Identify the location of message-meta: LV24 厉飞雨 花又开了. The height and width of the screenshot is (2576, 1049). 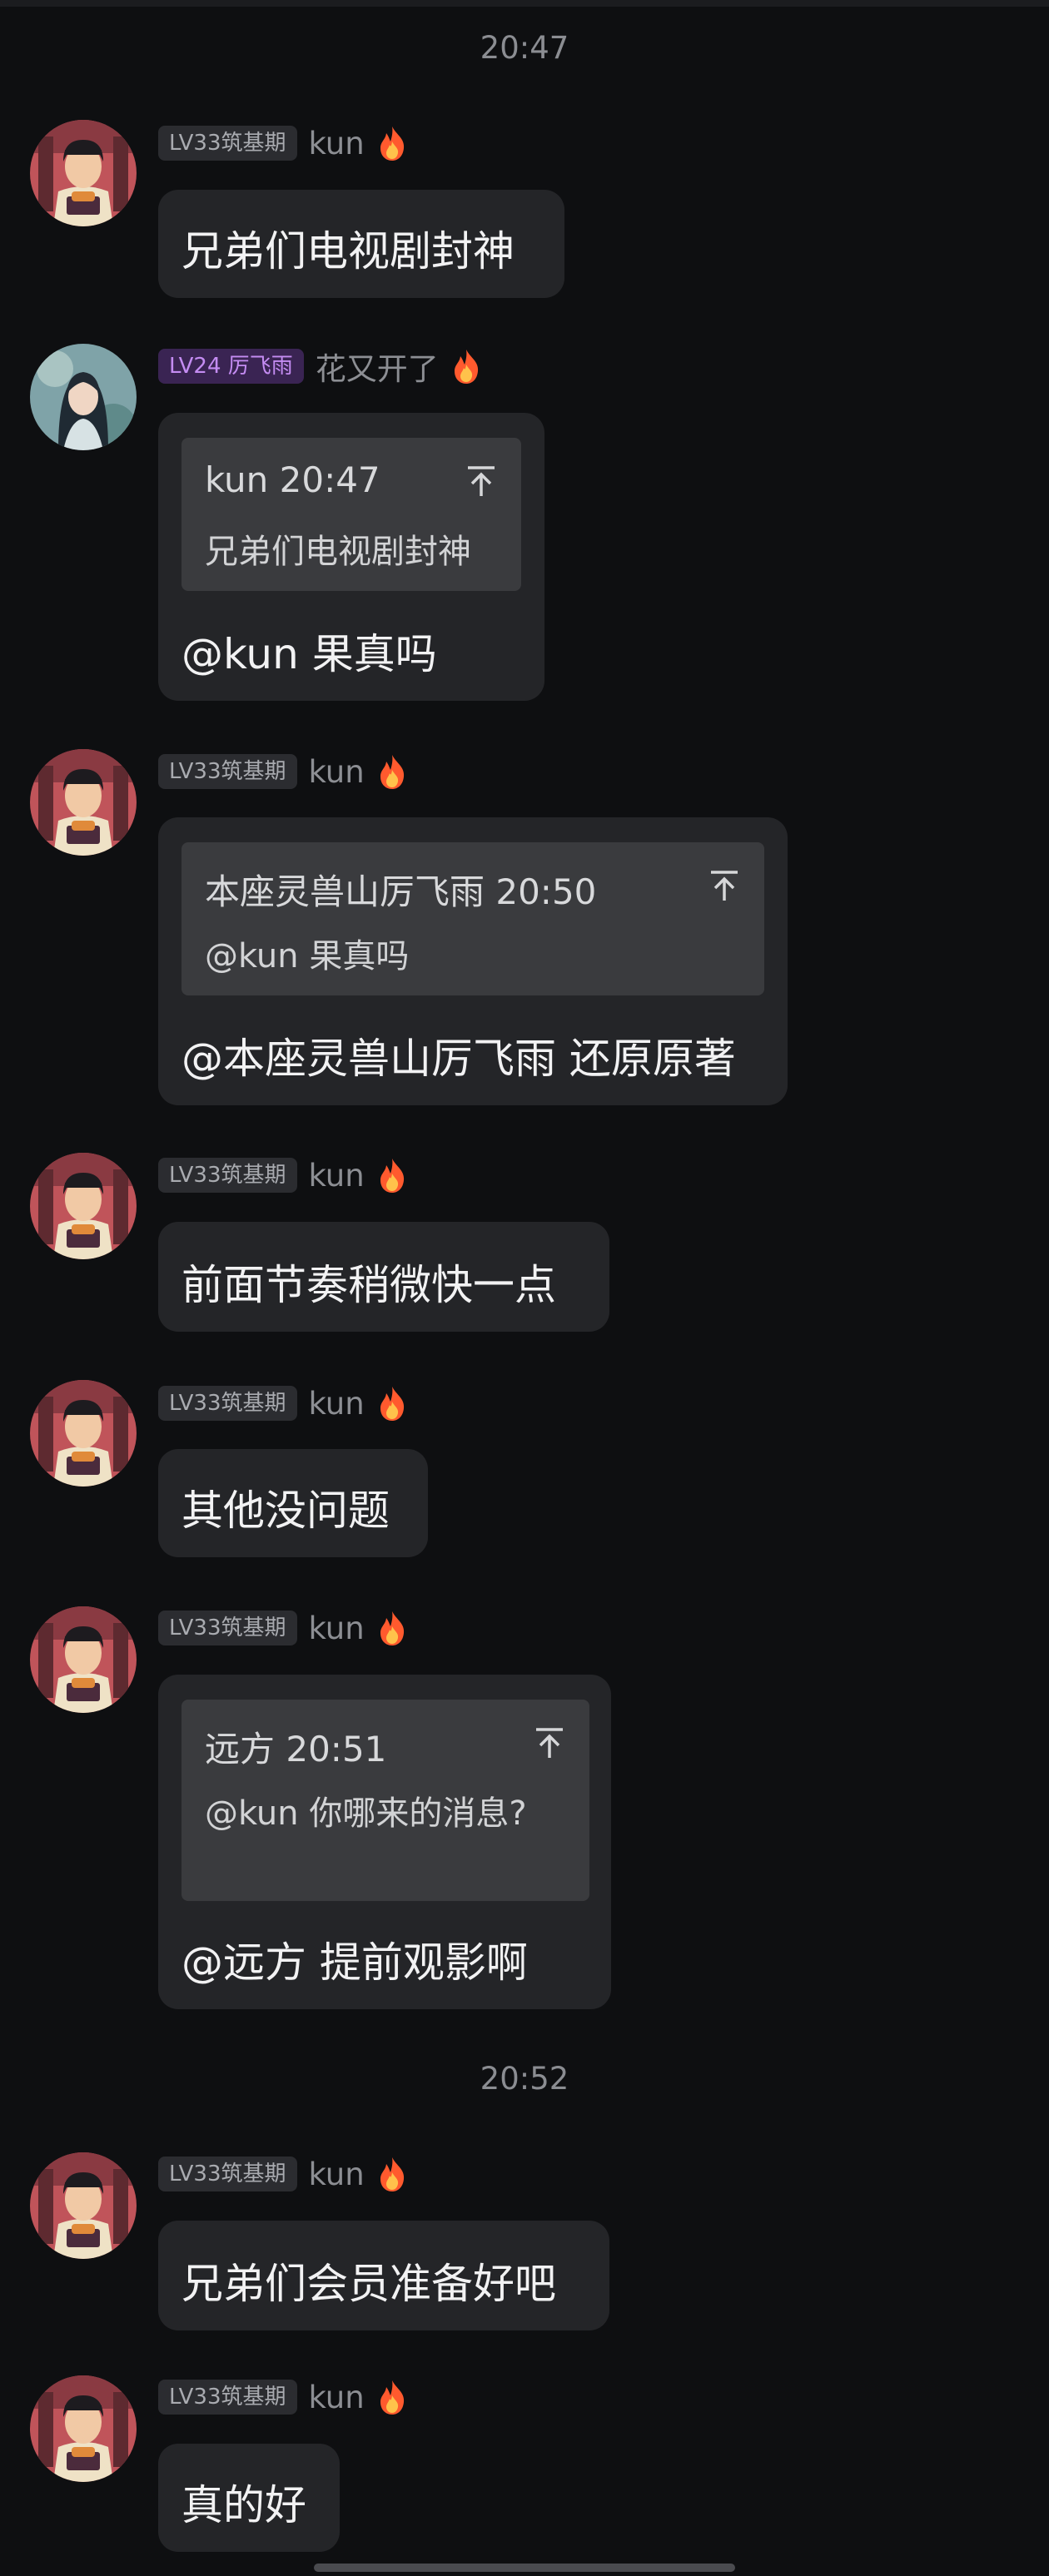
(320, 367).